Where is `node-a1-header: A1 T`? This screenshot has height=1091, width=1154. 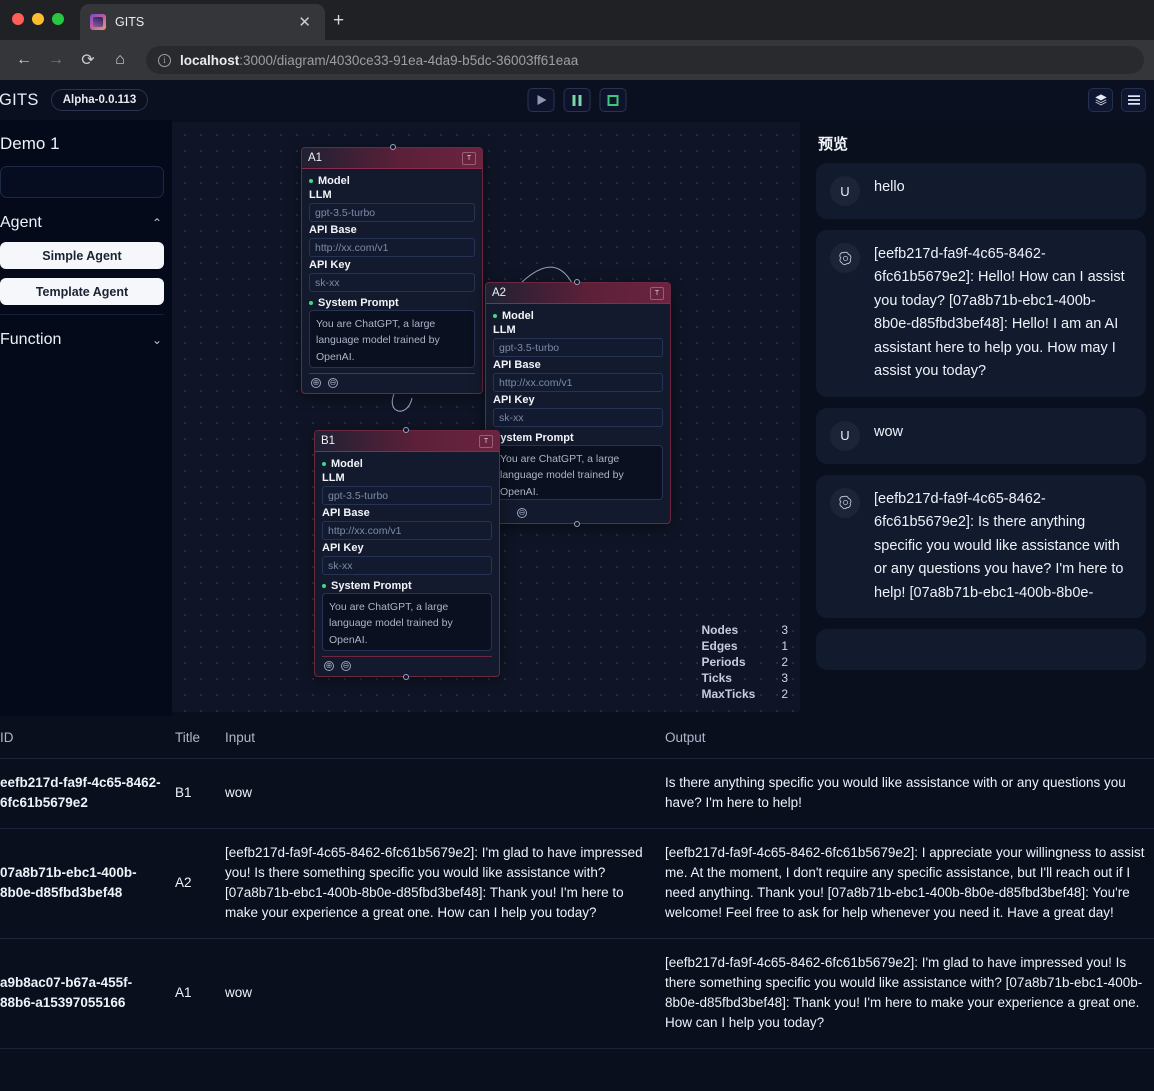 node-a1-header: A1 T is located at coordinates (392, 158).